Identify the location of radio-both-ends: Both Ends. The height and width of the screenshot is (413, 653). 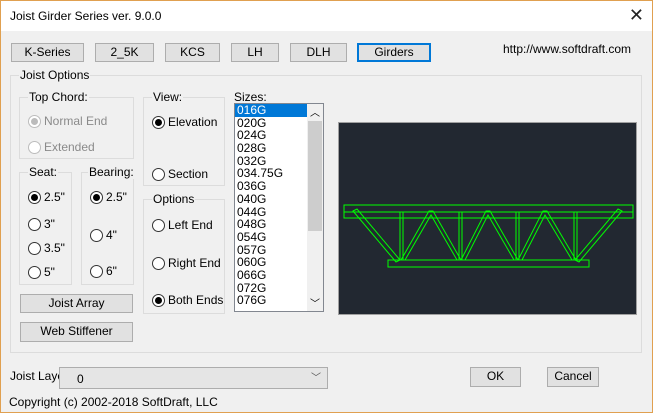
(187, 300).